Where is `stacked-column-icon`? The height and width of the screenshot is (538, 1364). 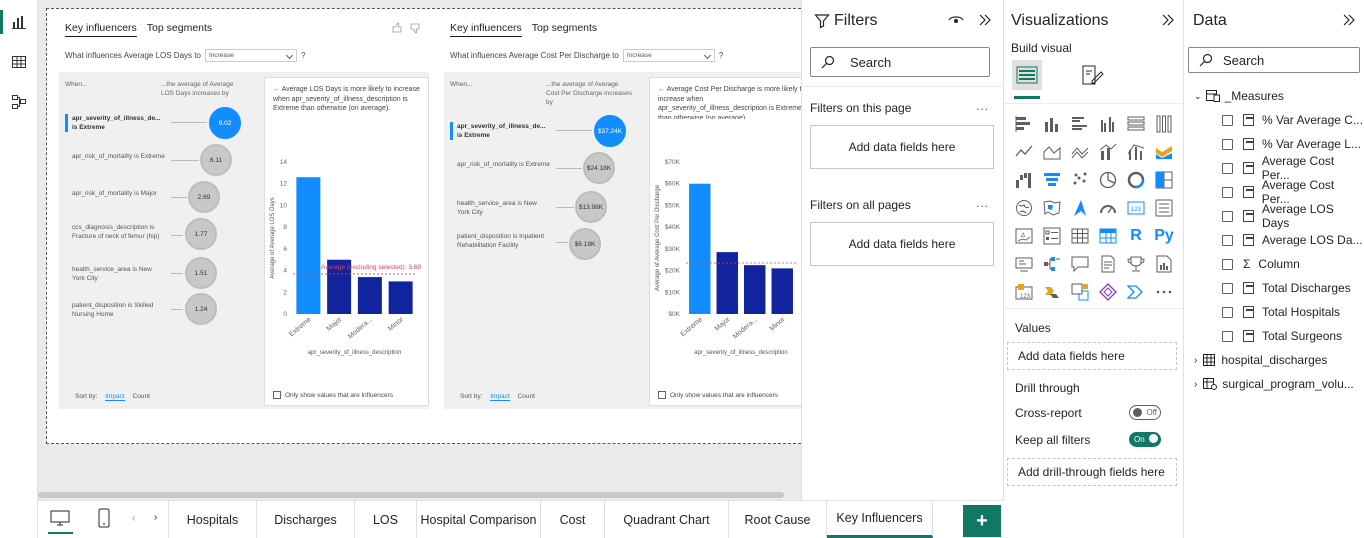 stacked-column-icon is located at coordinates (1052, 124).